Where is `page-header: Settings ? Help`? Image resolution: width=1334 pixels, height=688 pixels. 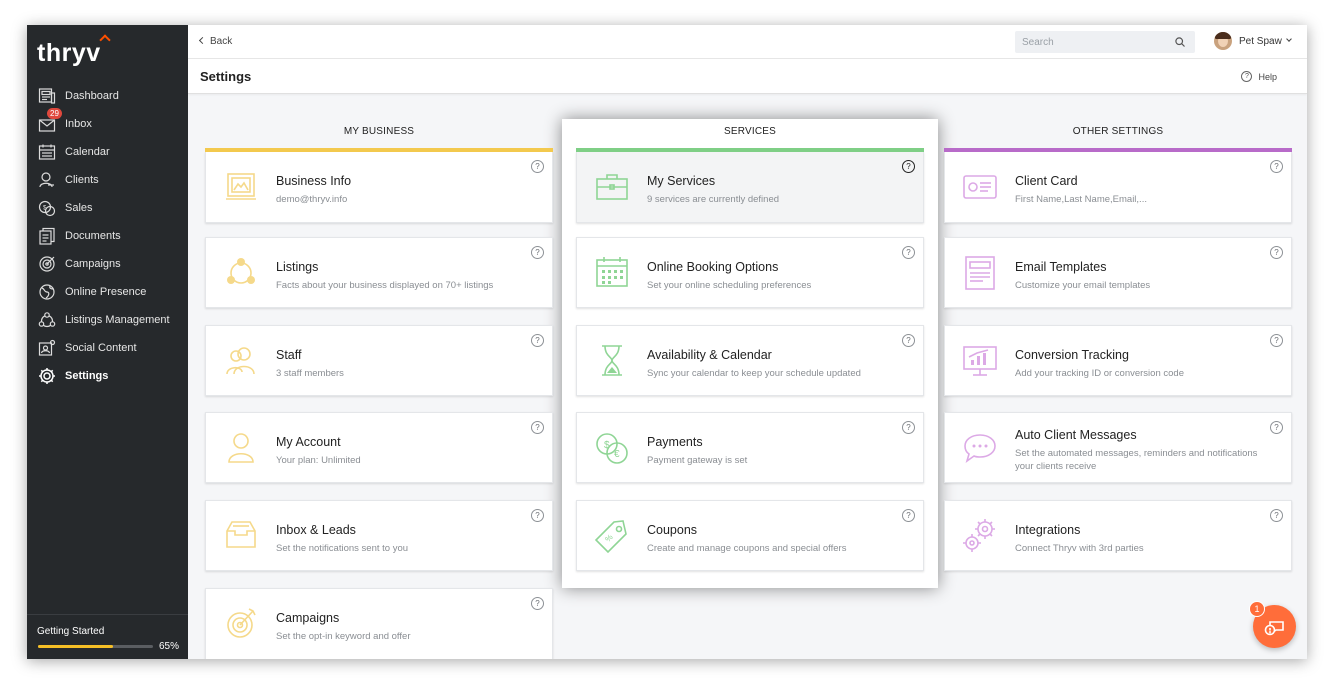 page-header: Settings ? Help is located at coordinates (747, 76).